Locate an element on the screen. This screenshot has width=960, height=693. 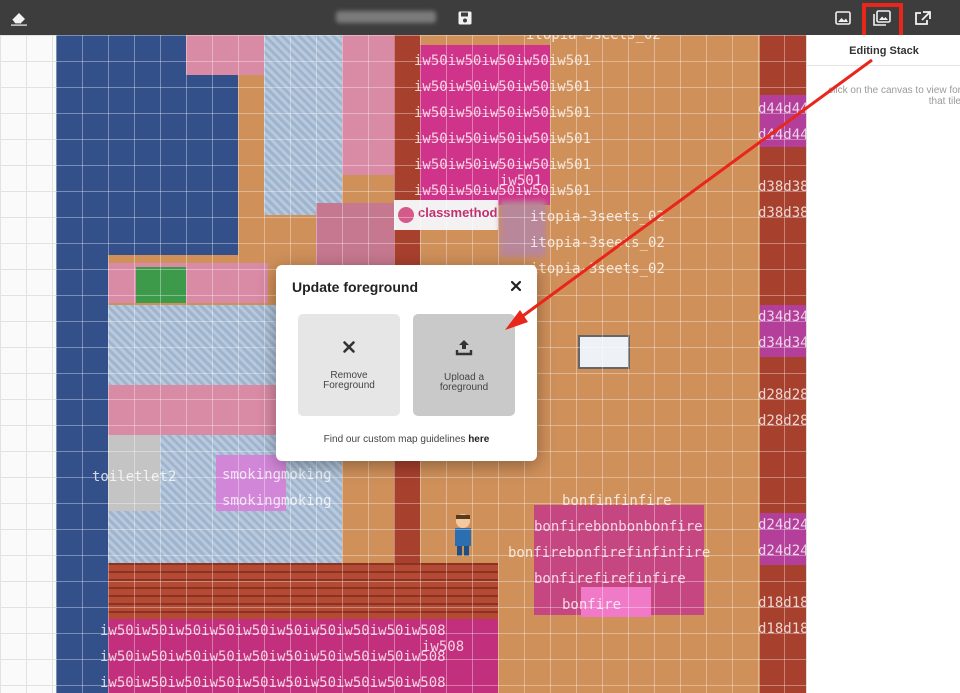
tile-label: bonfinfinfire is located at coordinates (617, 501).